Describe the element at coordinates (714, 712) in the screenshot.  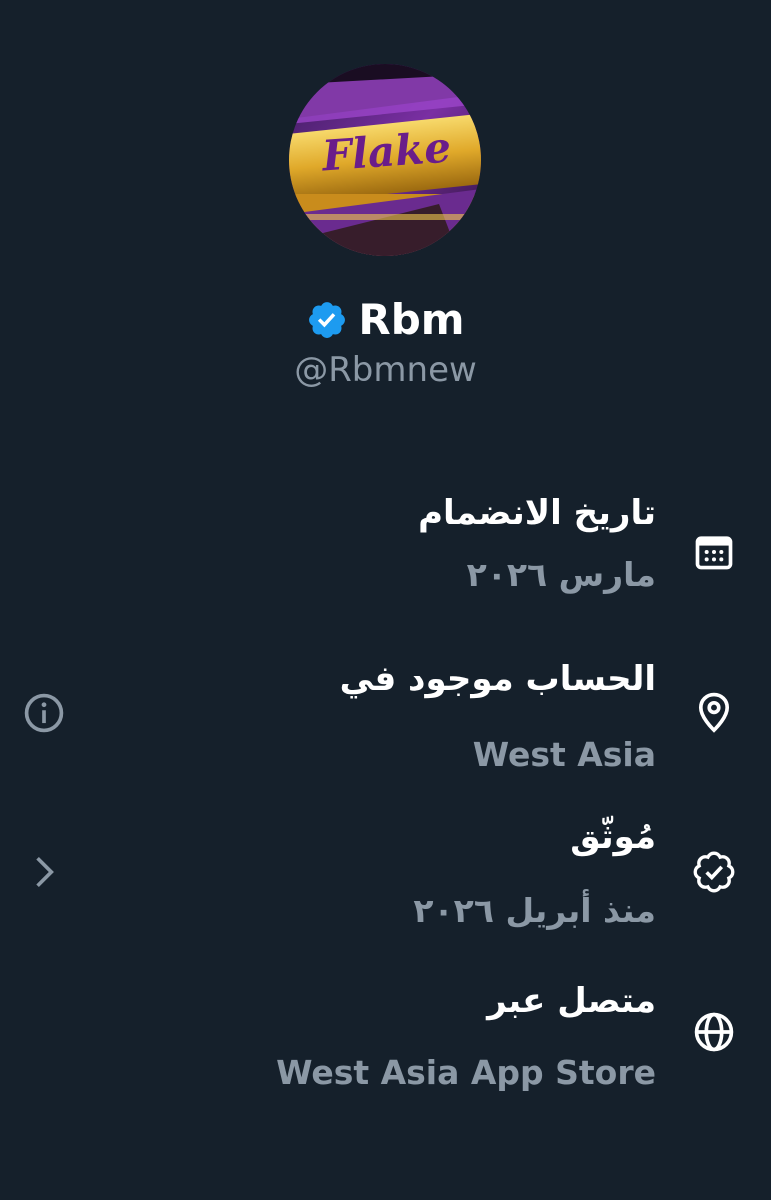
I see `location-pin-icon` at that location.